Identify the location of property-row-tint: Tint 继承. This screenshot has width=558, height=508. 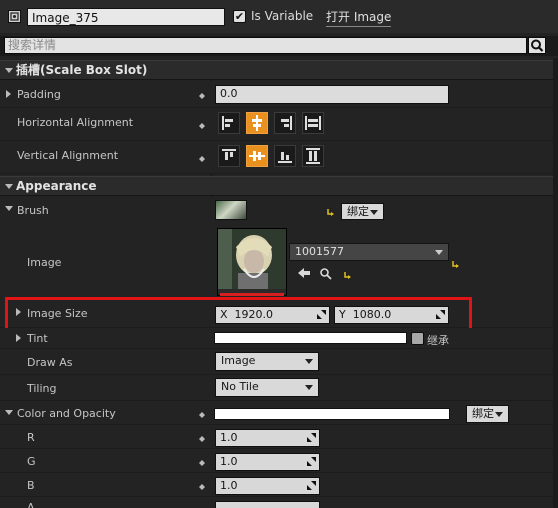
(279, 338).